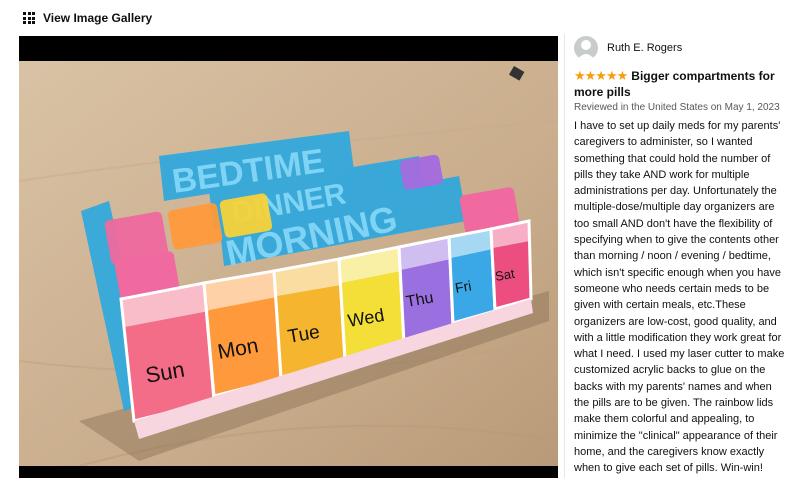  What do you see at coordinates (29, 18) in the screenshot?
I see `grid-icon` at bounding box center [29, 18].